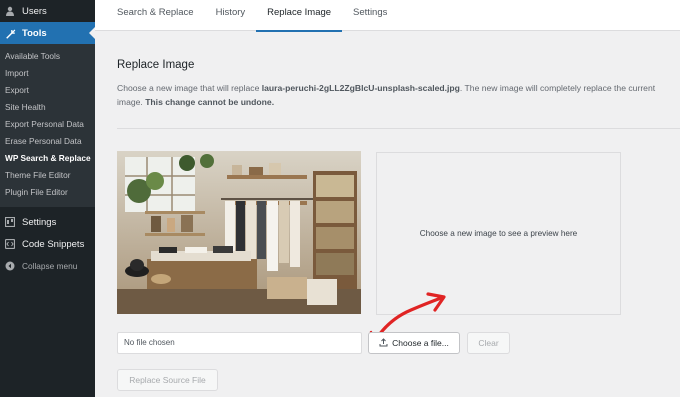 The width and height of the screenshot is (680, 397). I want to click on desc-prefix: Choose a new image that will replace, so click(189, 88).